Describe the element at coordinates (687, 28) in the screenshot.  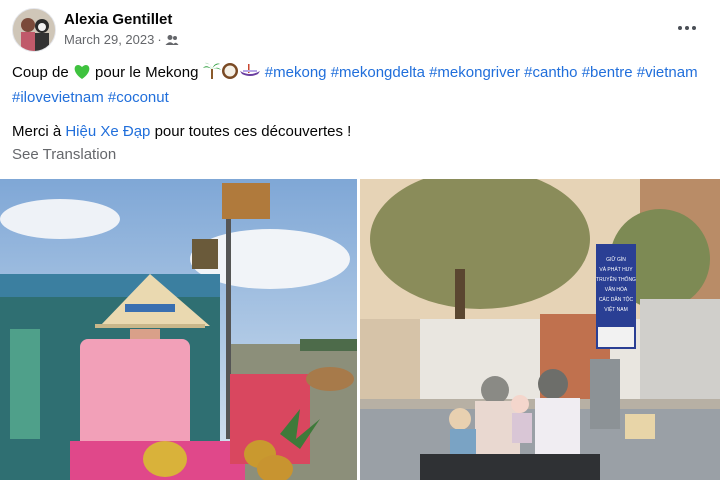
I see `more-options-icon` at that location.